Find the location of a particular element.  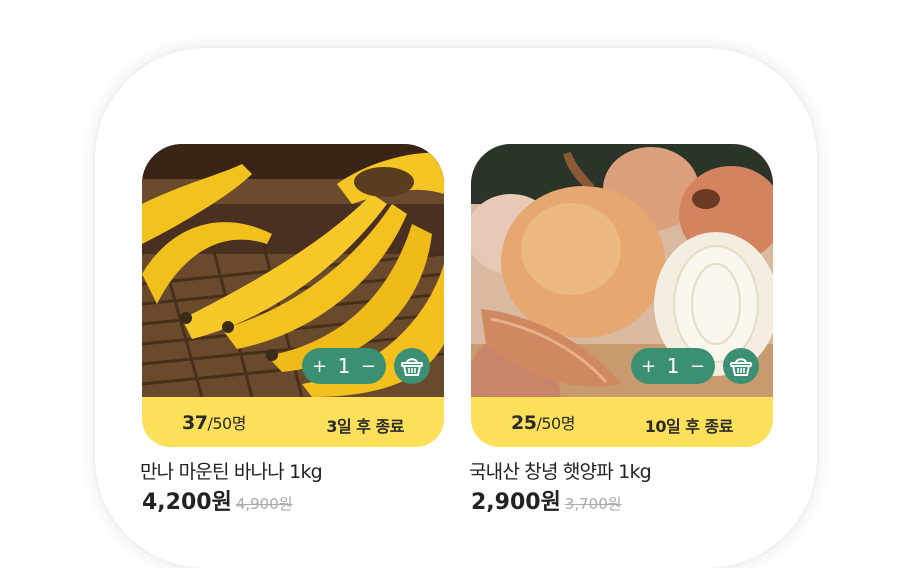

deadline-label: 10일 후 종료 is located at coordinates (689, 426).